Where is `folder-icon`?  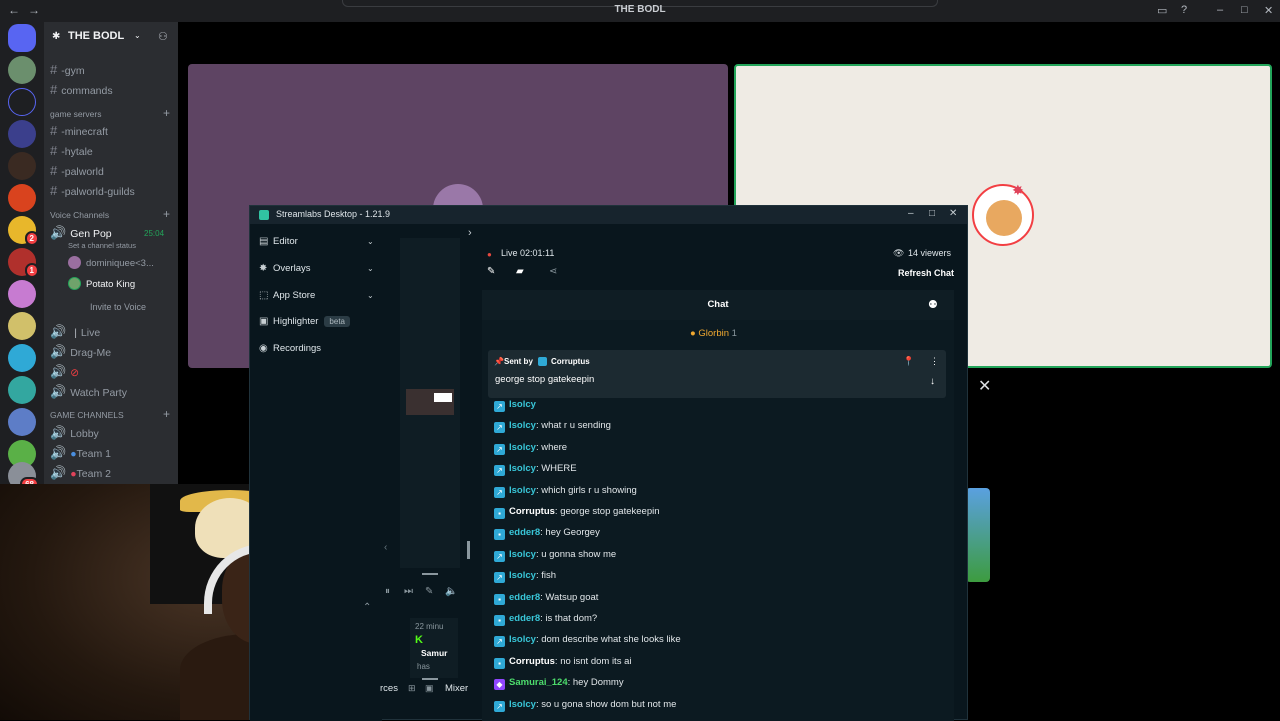
folder-icon is located at coordinates (22, 102).